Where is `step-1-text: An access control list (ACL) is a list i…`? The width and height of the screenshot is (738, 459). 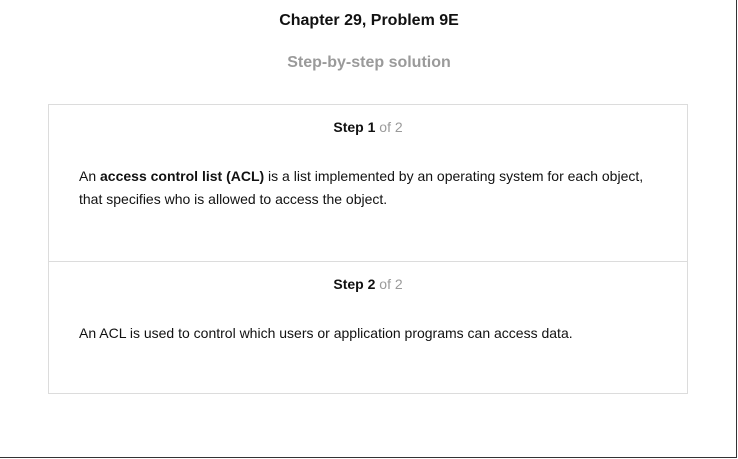
step-1-text: An access control list (ACL) is a list i… is located at coordinates (368, 188).